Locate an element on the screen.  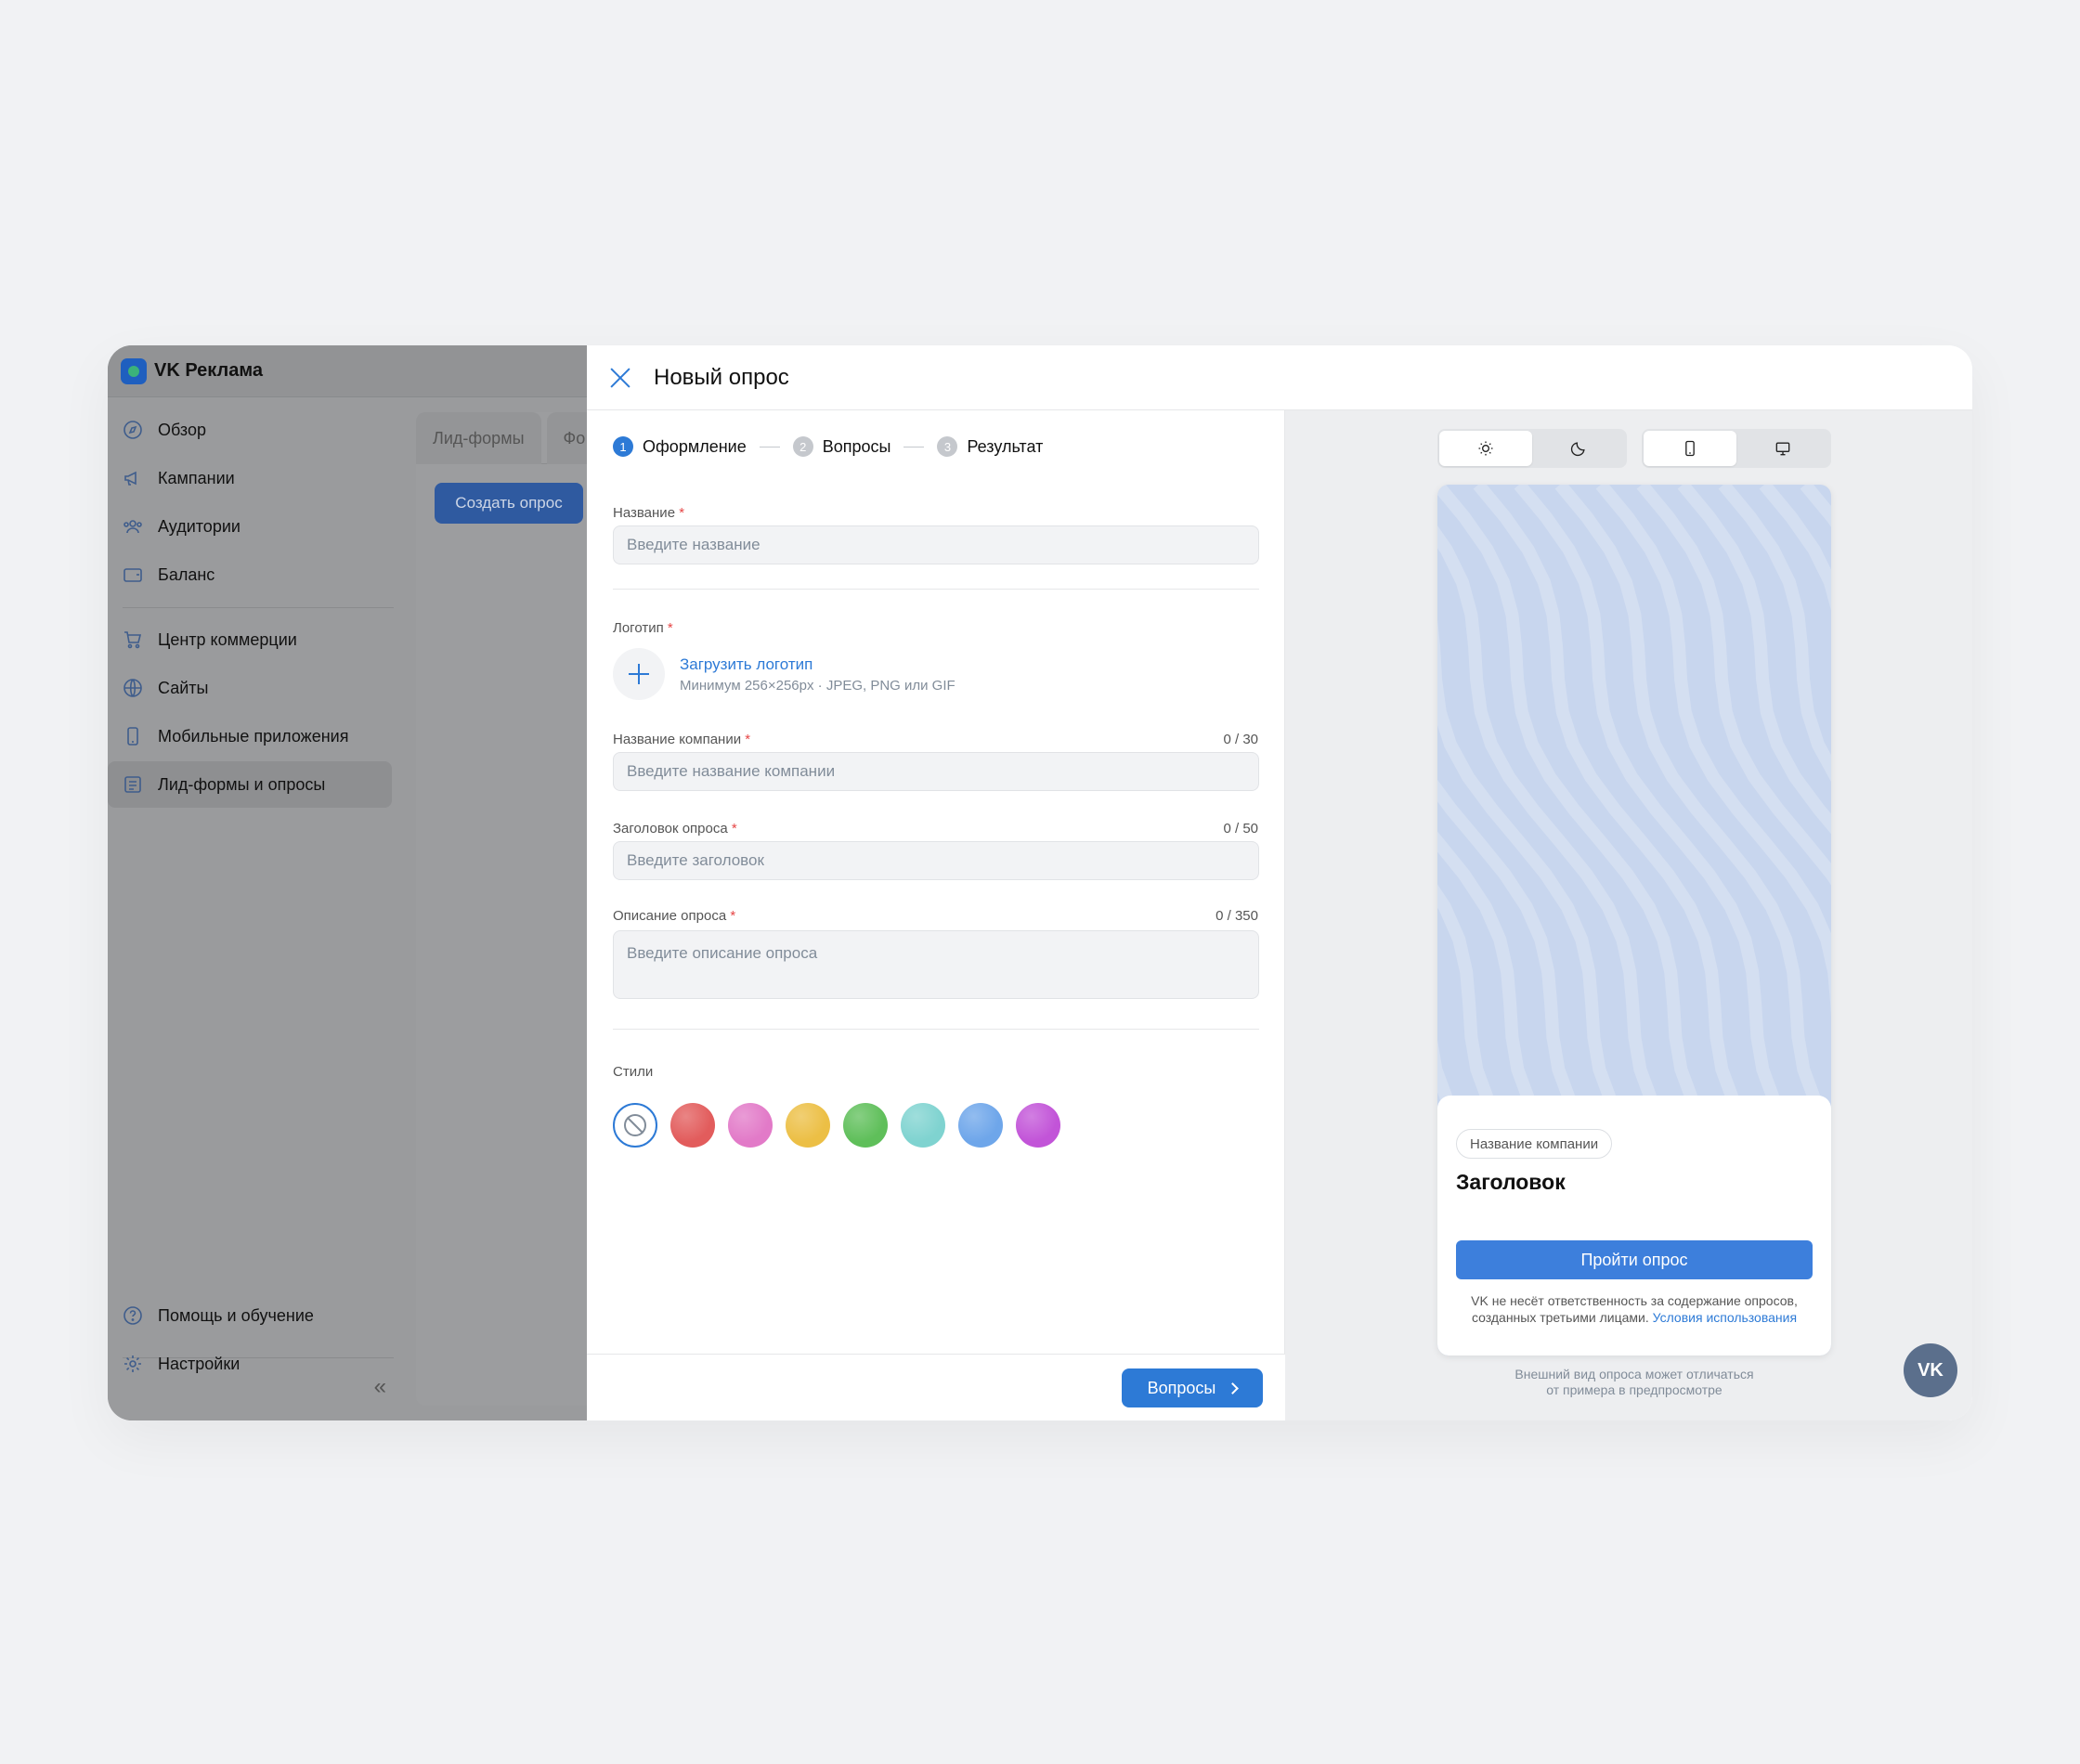
sidebar-item-sites: Сайты is located at coordinates (250, 688).